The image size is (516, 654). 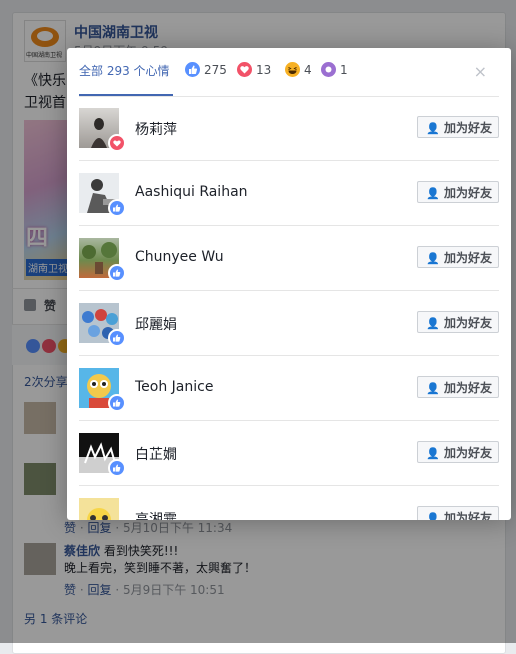 What do you see at coordinates (156, 324) in the screenshot?
I see `person-name: 邱麗娟` at bounding box center [156, 324].